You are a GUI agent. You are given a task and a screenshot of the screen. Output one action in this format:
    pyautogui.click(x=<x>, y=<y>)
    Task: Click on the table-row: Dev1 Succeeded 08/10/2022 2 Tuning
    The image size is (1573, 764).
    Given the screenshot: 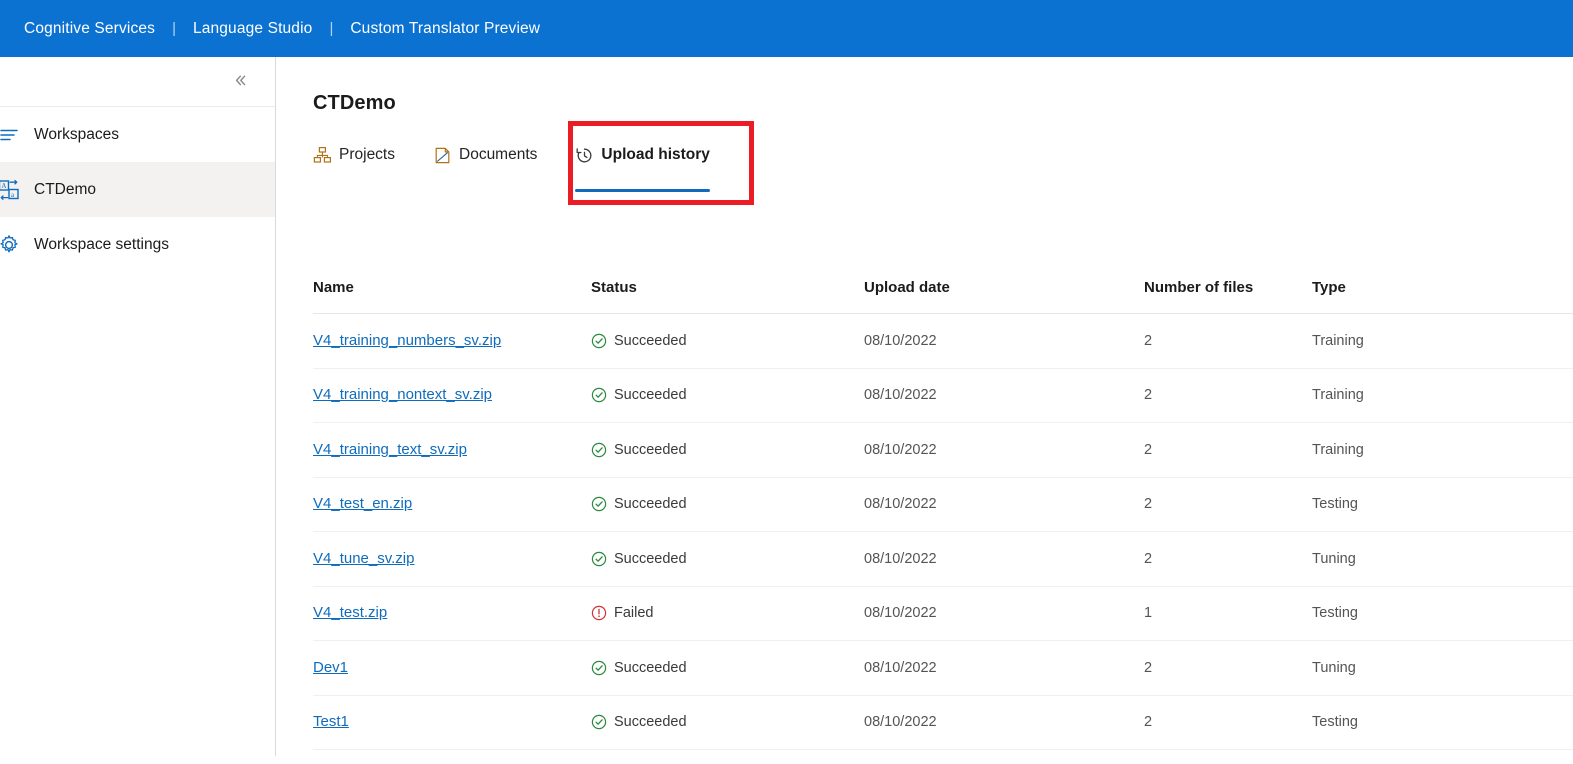 What is the action you would take?
    pyautogui.click(x=943, y=668)
    